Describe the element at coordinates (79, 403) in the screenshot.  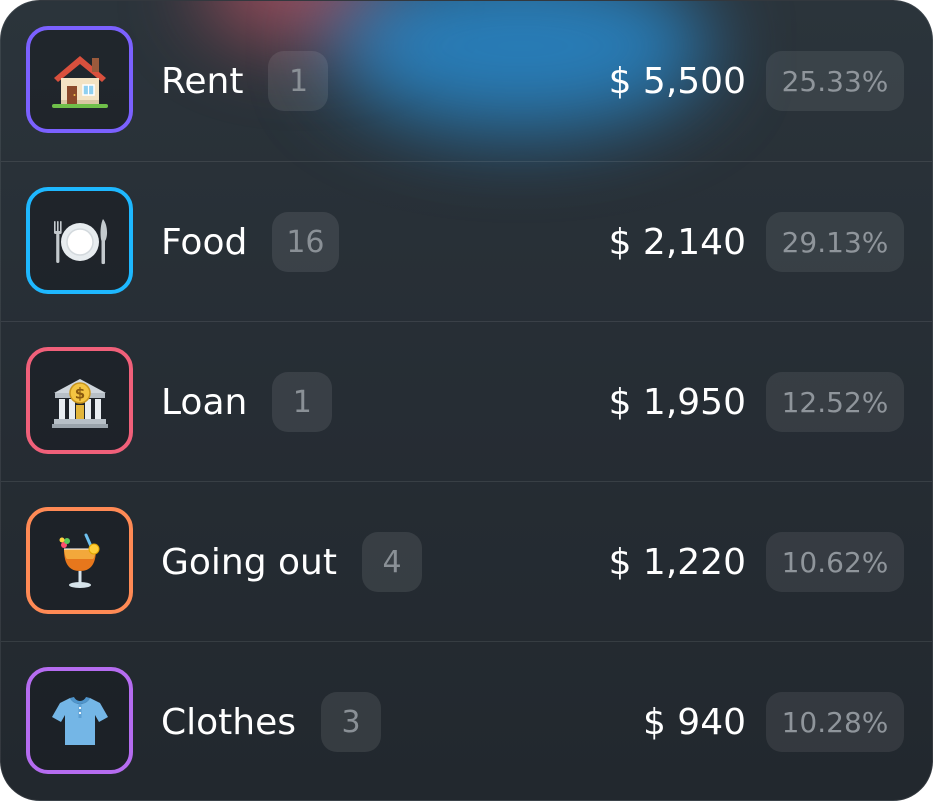
I see `bank-icon: $` at that location.